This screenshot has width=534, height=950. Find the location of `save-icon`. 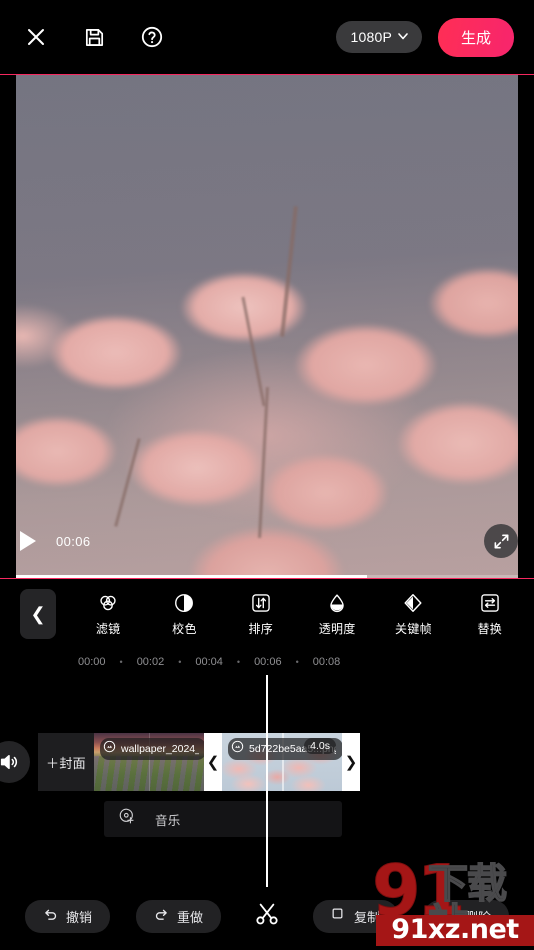

save-icon is located at coordinates (94, 37).